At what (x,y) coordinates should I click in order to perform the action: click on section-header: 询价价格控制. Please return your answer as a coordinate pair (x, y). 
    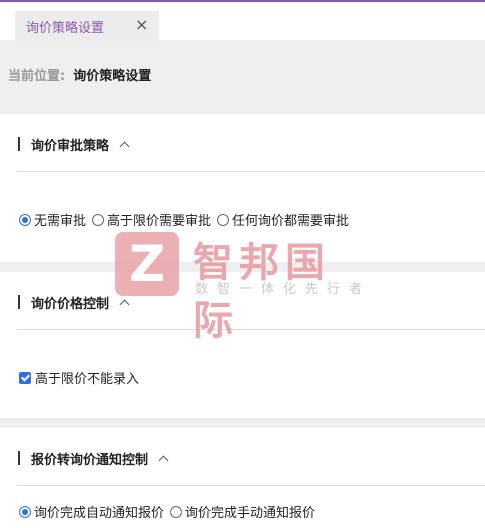
    Looking at the image, I should click on (74, 303).